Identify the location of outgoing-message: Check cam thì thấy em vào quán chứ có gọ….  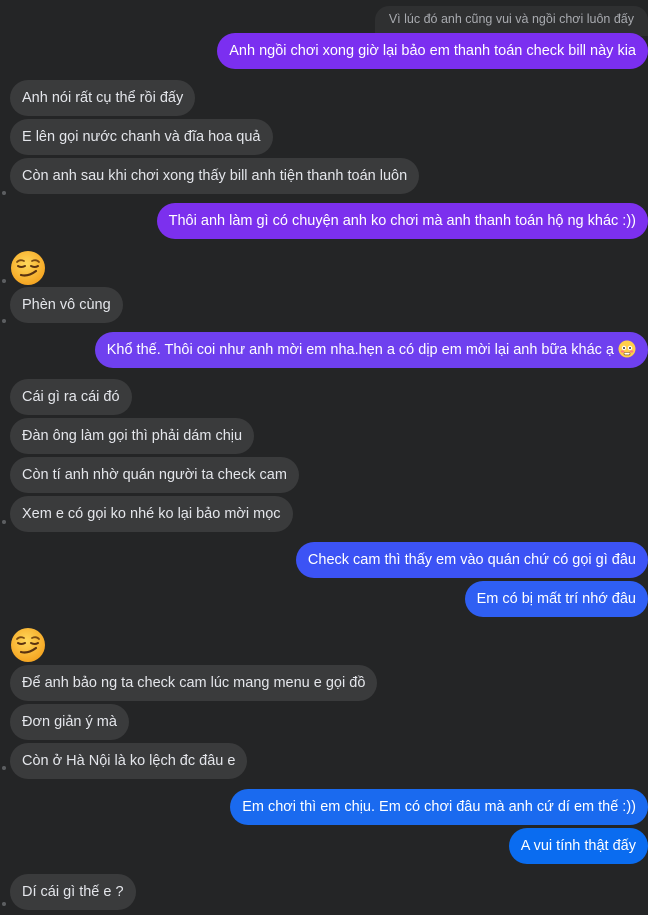
(471, 560).